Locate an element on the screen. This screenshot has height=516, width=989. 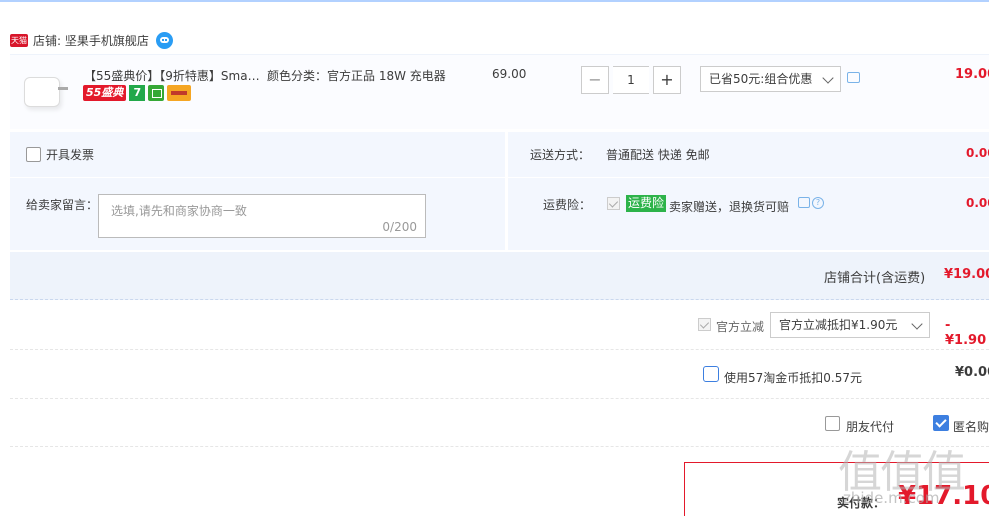
remark-placeholder: 选填,请先和商家协商一致 is located at coordinates (179, 211).